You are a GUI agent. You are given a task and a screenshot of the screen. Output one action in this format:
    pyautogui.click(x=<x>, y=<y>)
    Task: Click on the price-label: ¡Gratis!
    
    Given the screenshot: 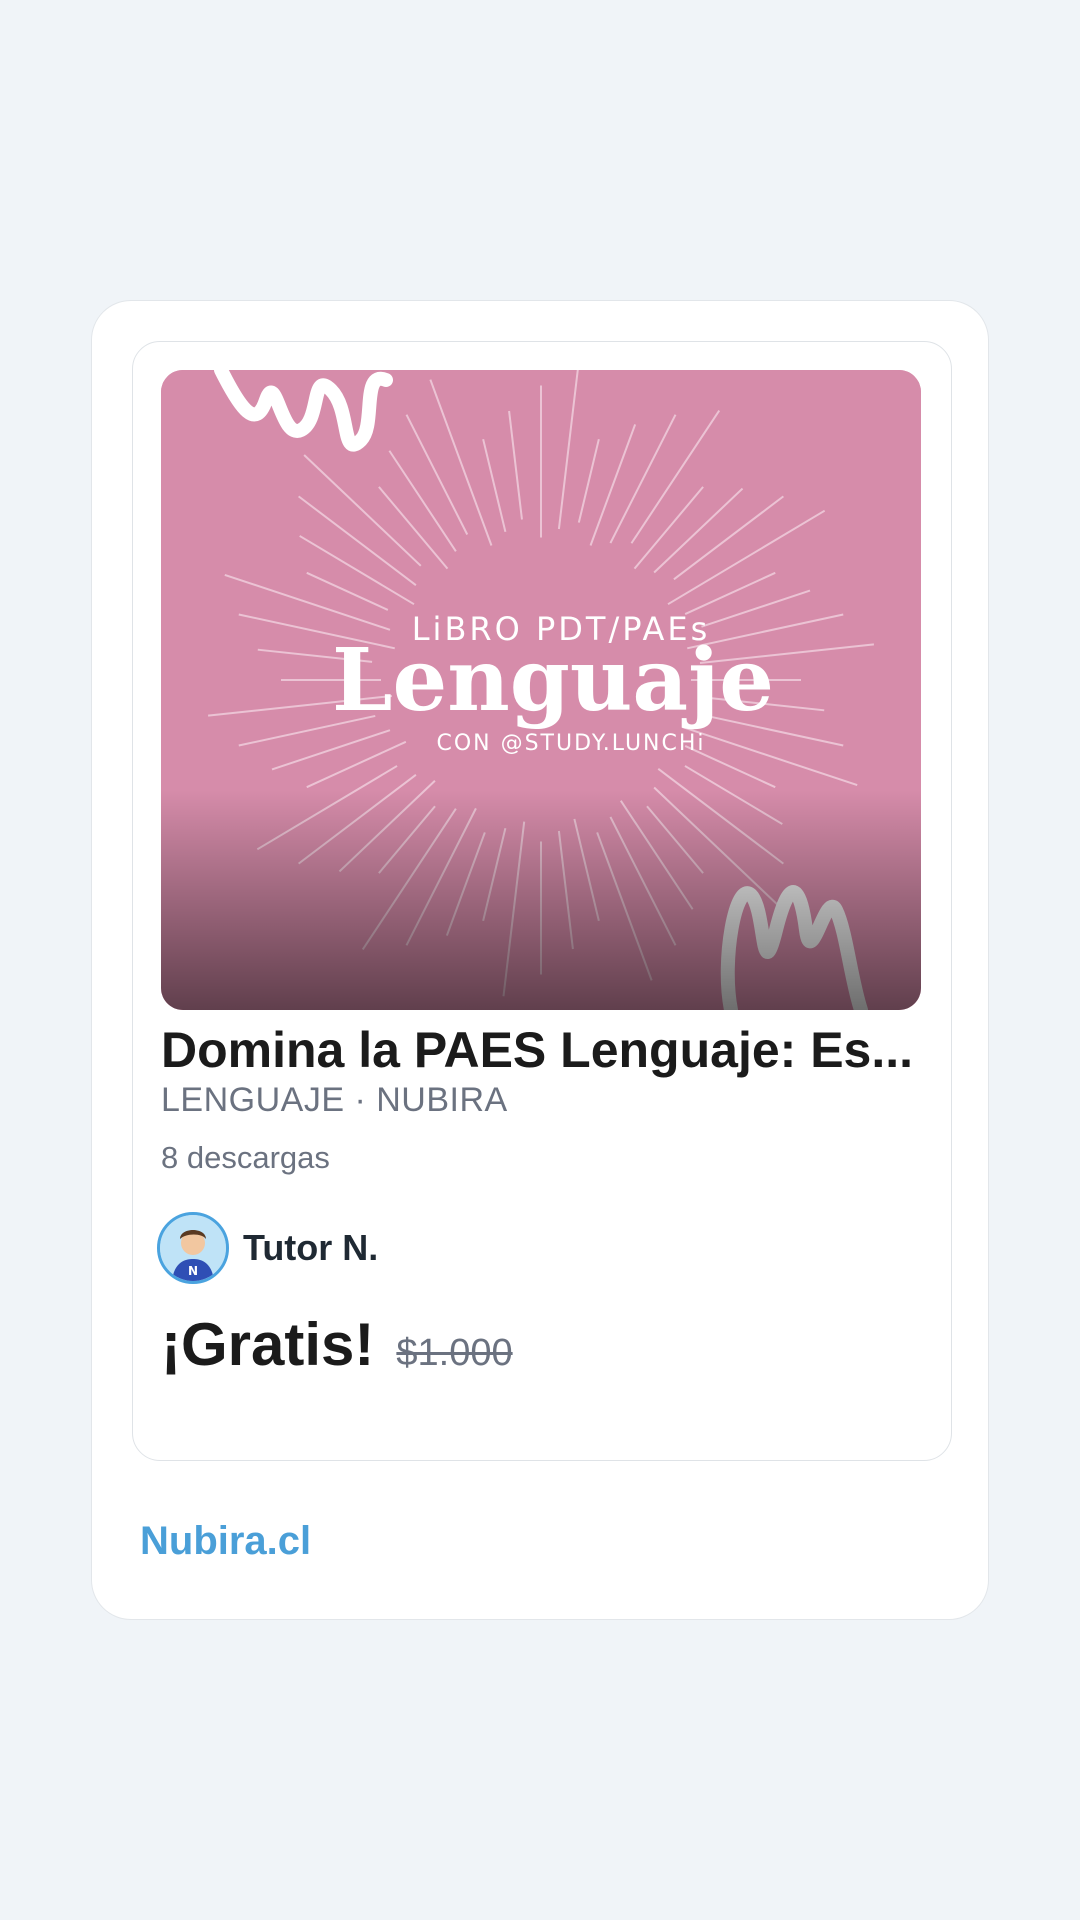 What is the action you would take?
    pyautogui.click(x=268, y=1344)
    